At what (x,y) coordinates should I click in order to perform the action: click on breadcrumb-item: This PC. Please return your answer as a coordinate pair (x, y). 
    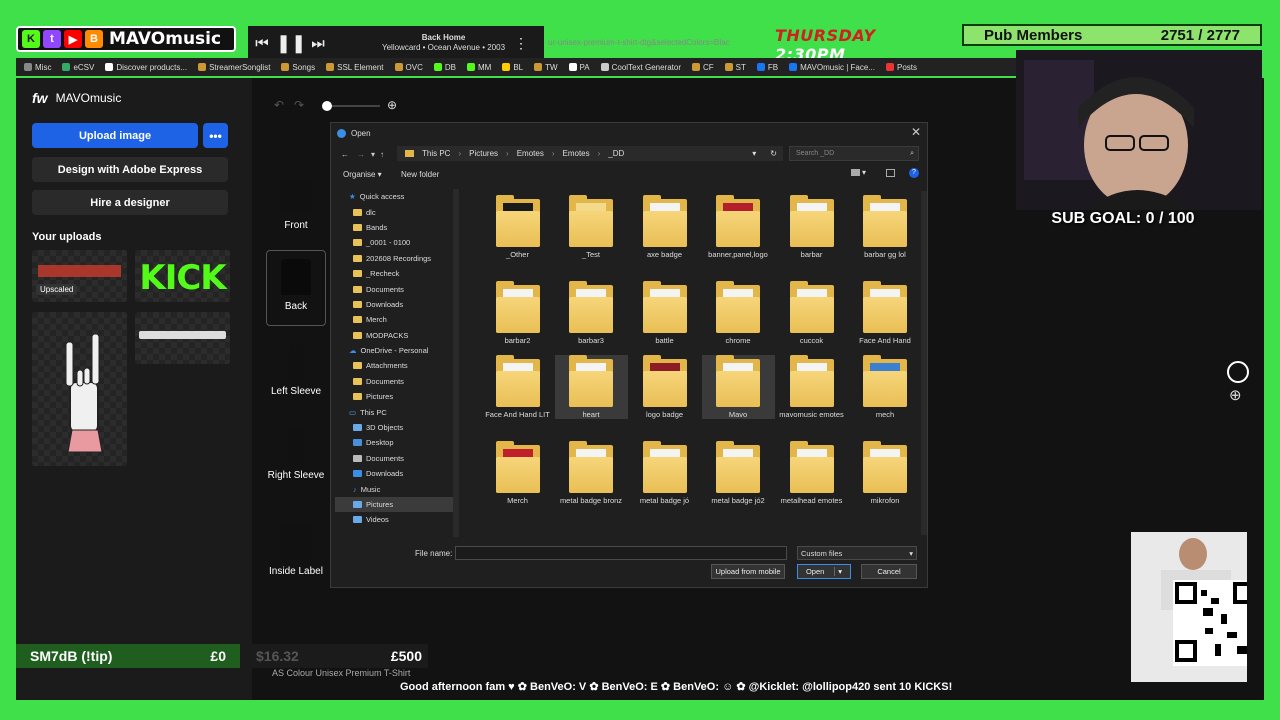
    Looking at the image, I should click on (436, 153).